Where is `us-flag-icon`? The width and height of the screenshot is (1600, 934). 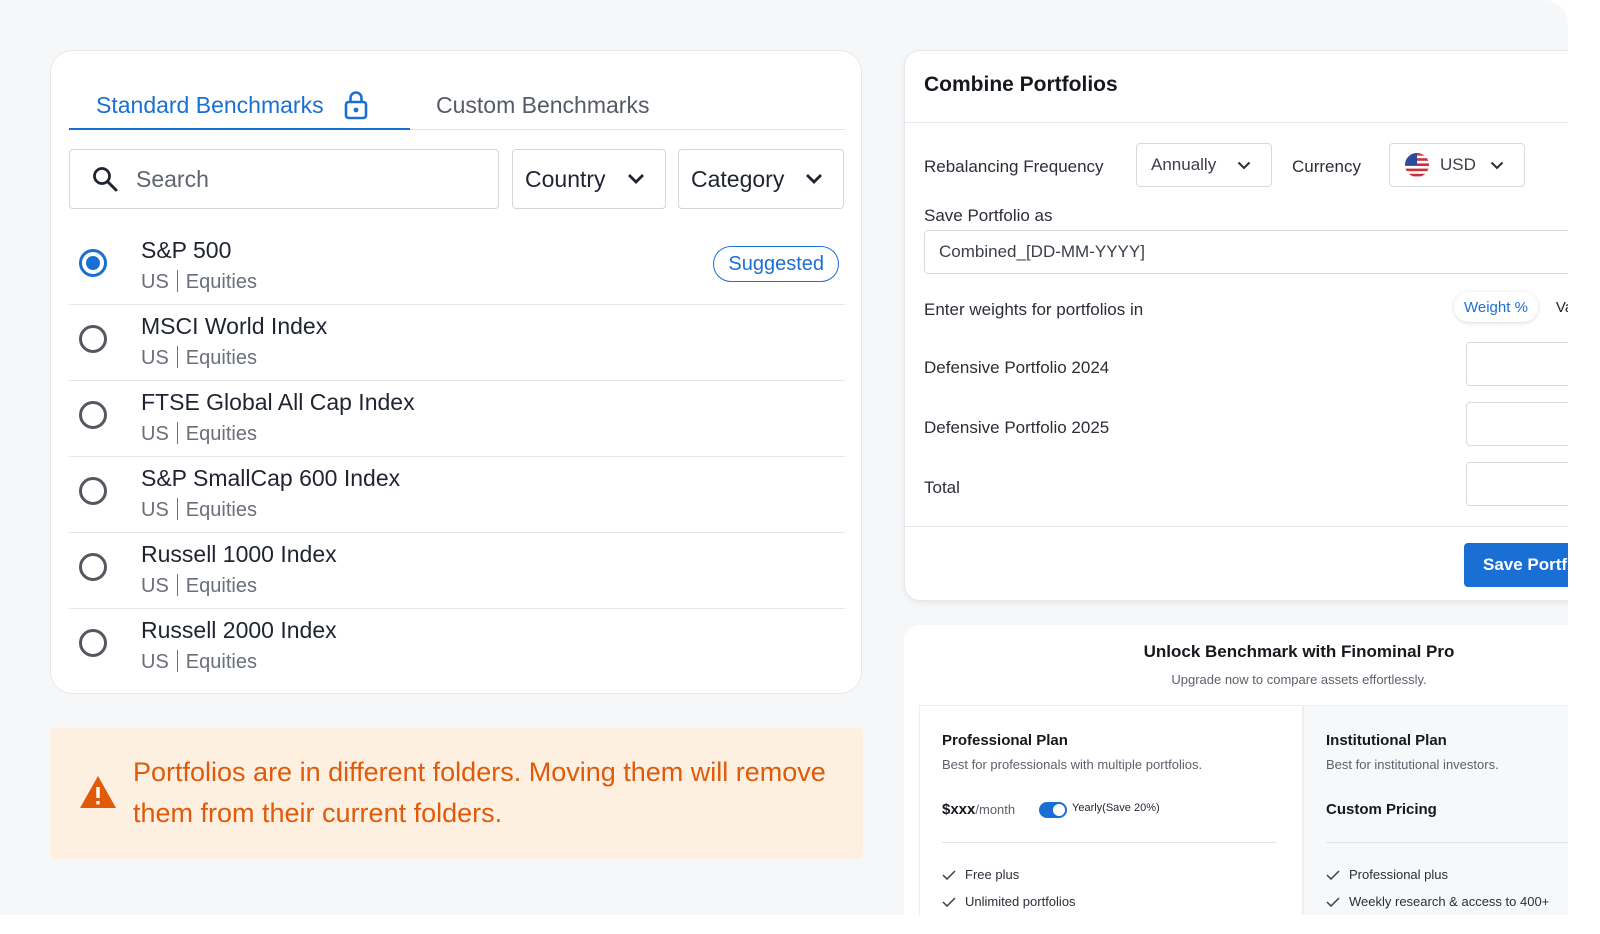
us-flag-icon is located at coordinates (1417, 165).